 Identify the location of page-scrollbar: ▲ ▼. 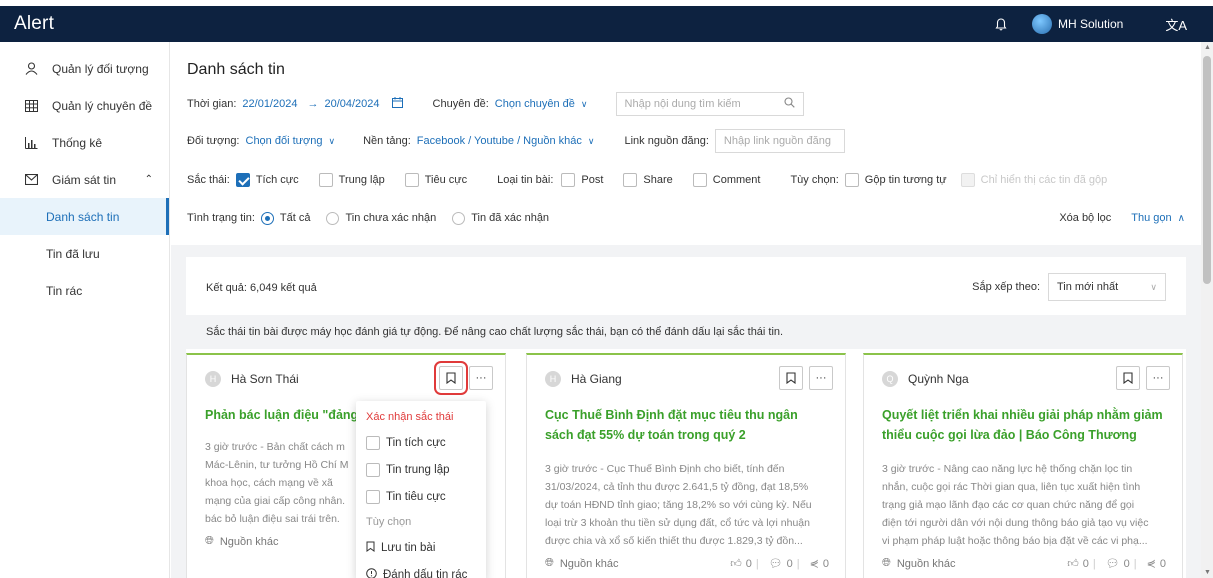
(1207, 310).